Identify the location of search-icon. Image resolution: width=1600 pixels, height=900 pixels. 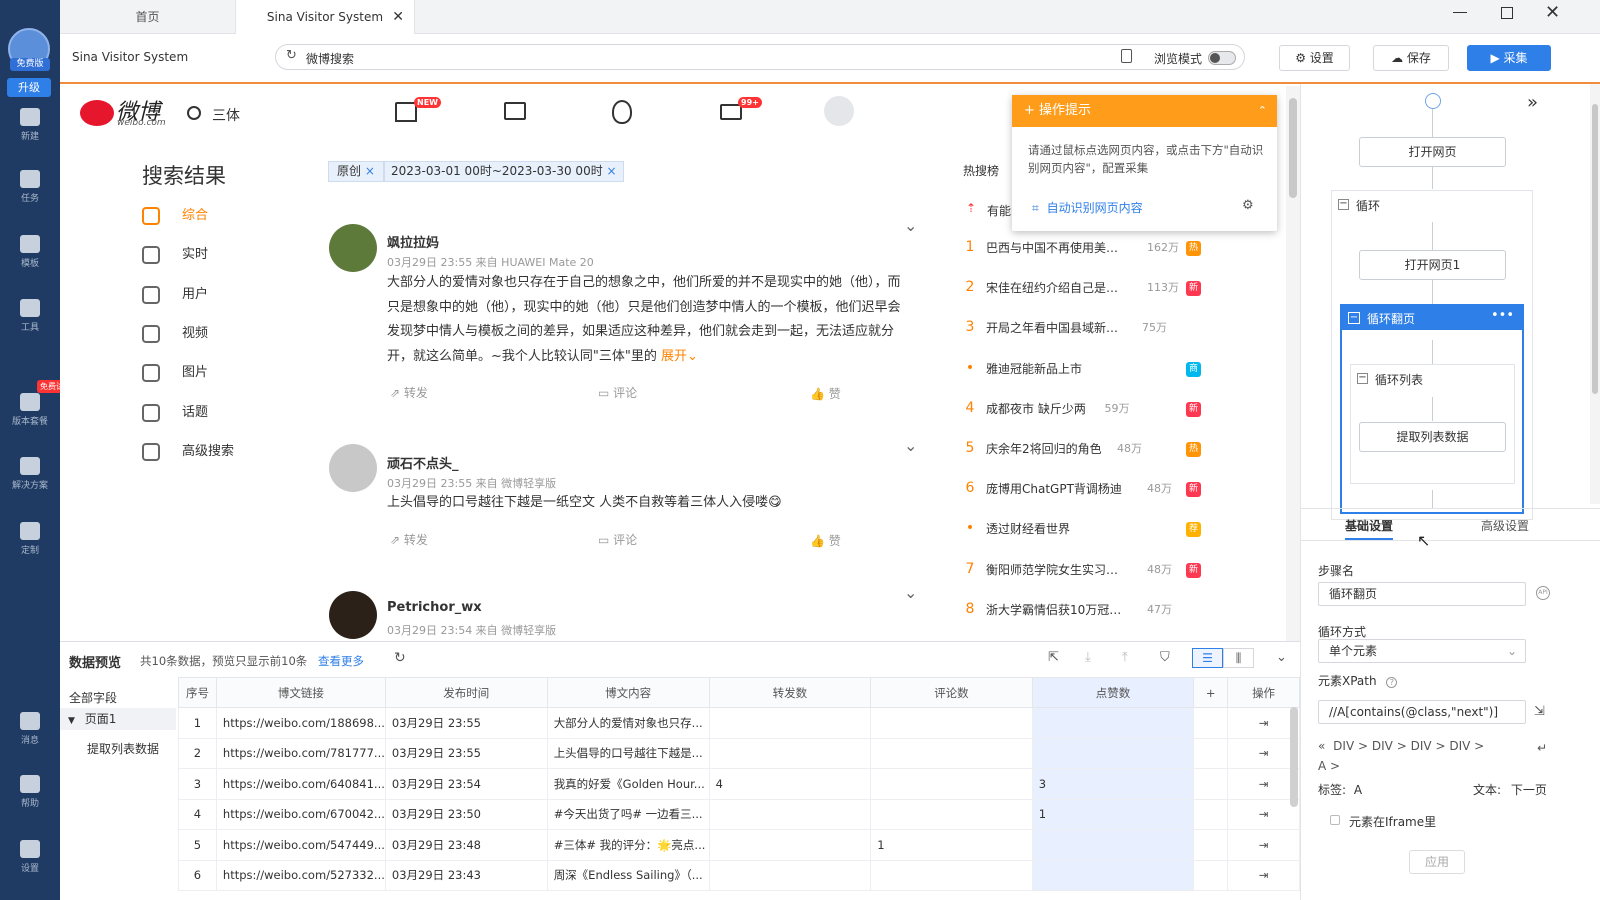
(194, 113).